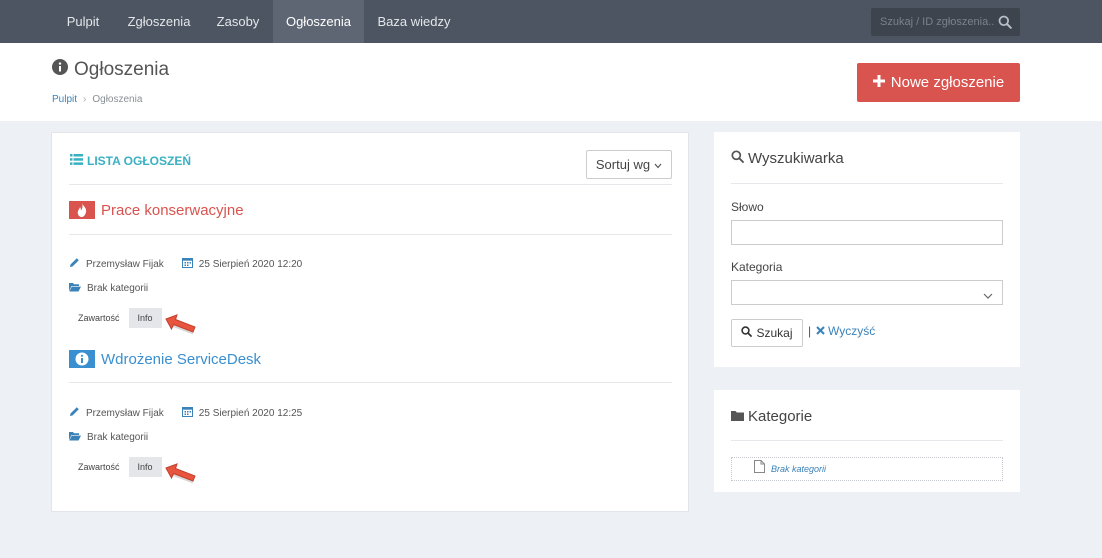  Describe the element at coordinates (181, 359) in the screenshot. I see `announcement-title: Wdrożenie ServiceDesk` at that location.